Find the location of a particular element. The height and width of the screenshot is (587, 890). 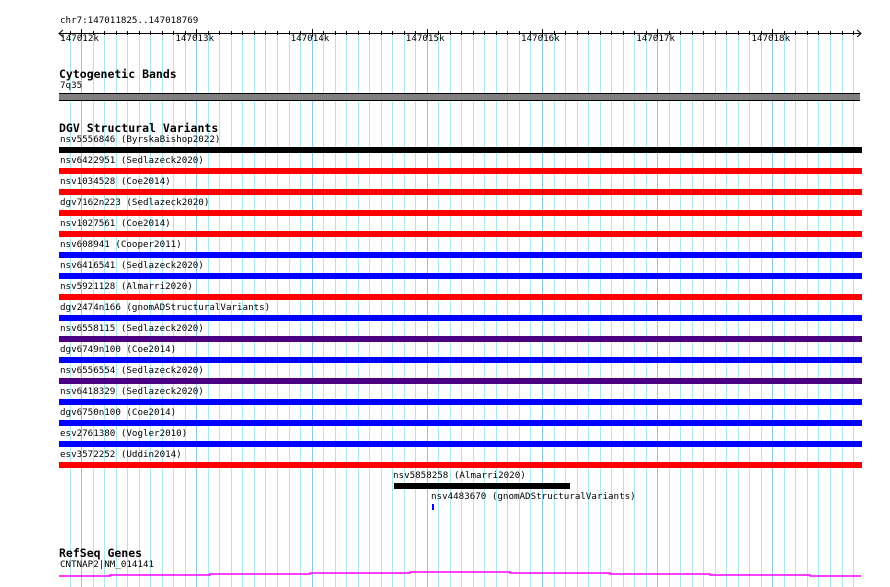

variant-label: nsv5556846 (ByrskaBishop2022) is located at coordinates (140, 139).